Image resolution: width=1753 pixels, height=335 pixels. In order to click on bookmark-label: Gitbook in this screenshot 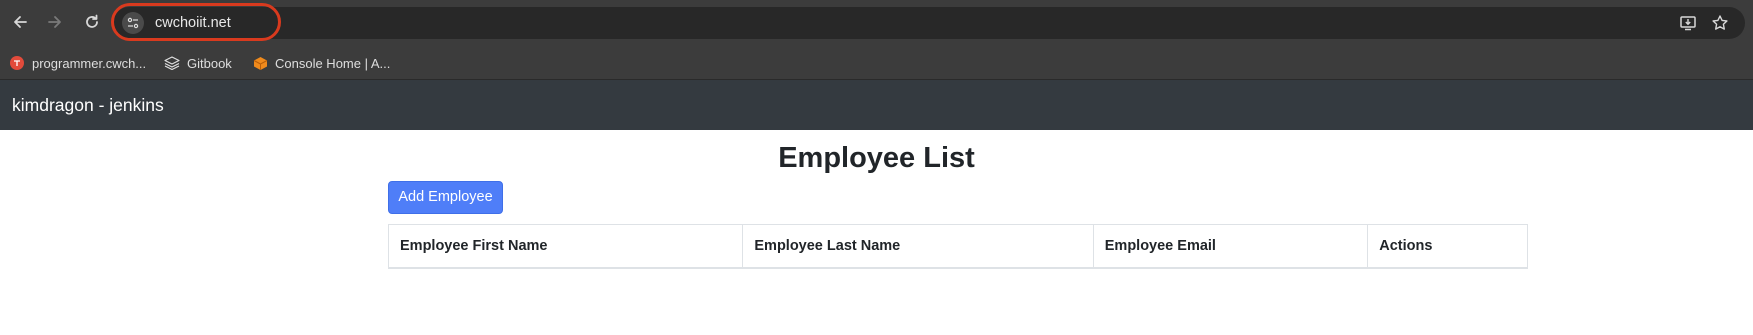, I will do `click(209, 63)`.